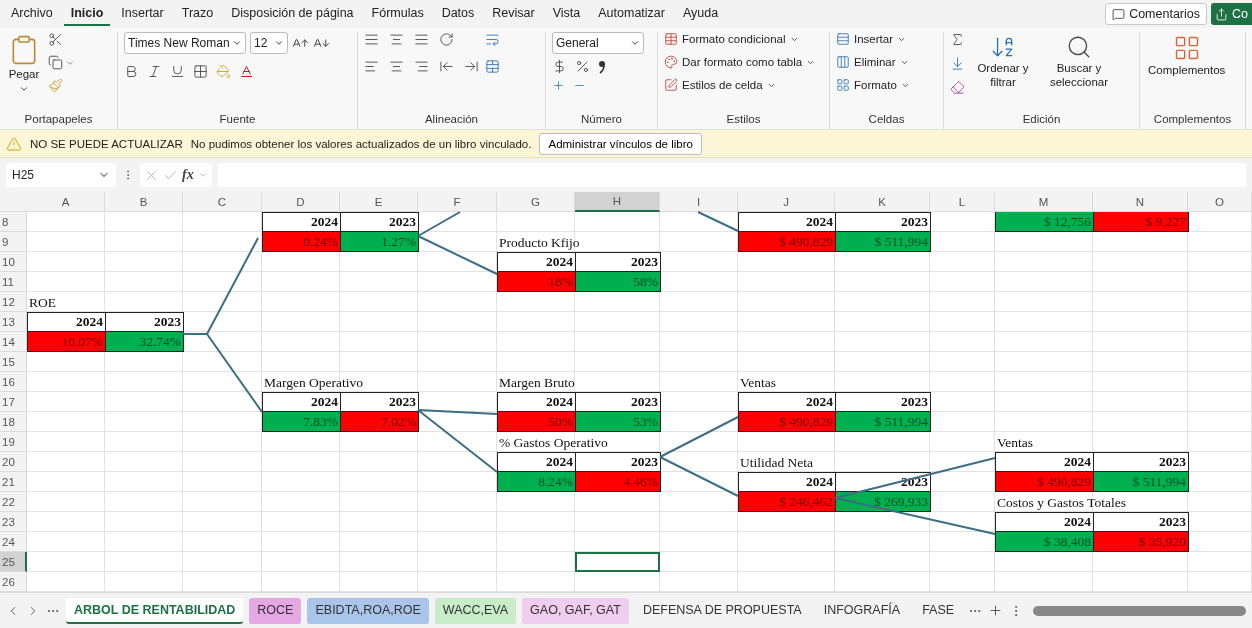 This screenshot has height=628, width=1252. I want to click on share-button: Co, so click(1231, 14).